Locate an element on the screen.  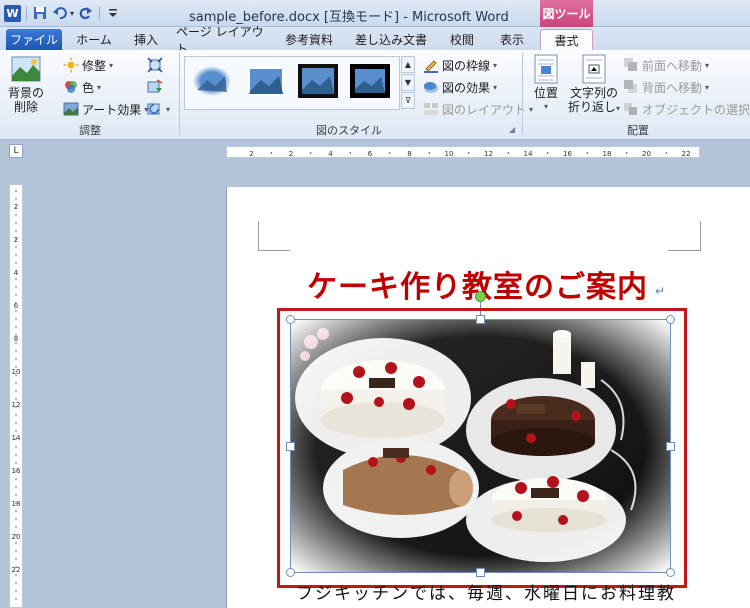
picture-effects-button: 図の効果 ▾ is located at coordinates (460, 87).